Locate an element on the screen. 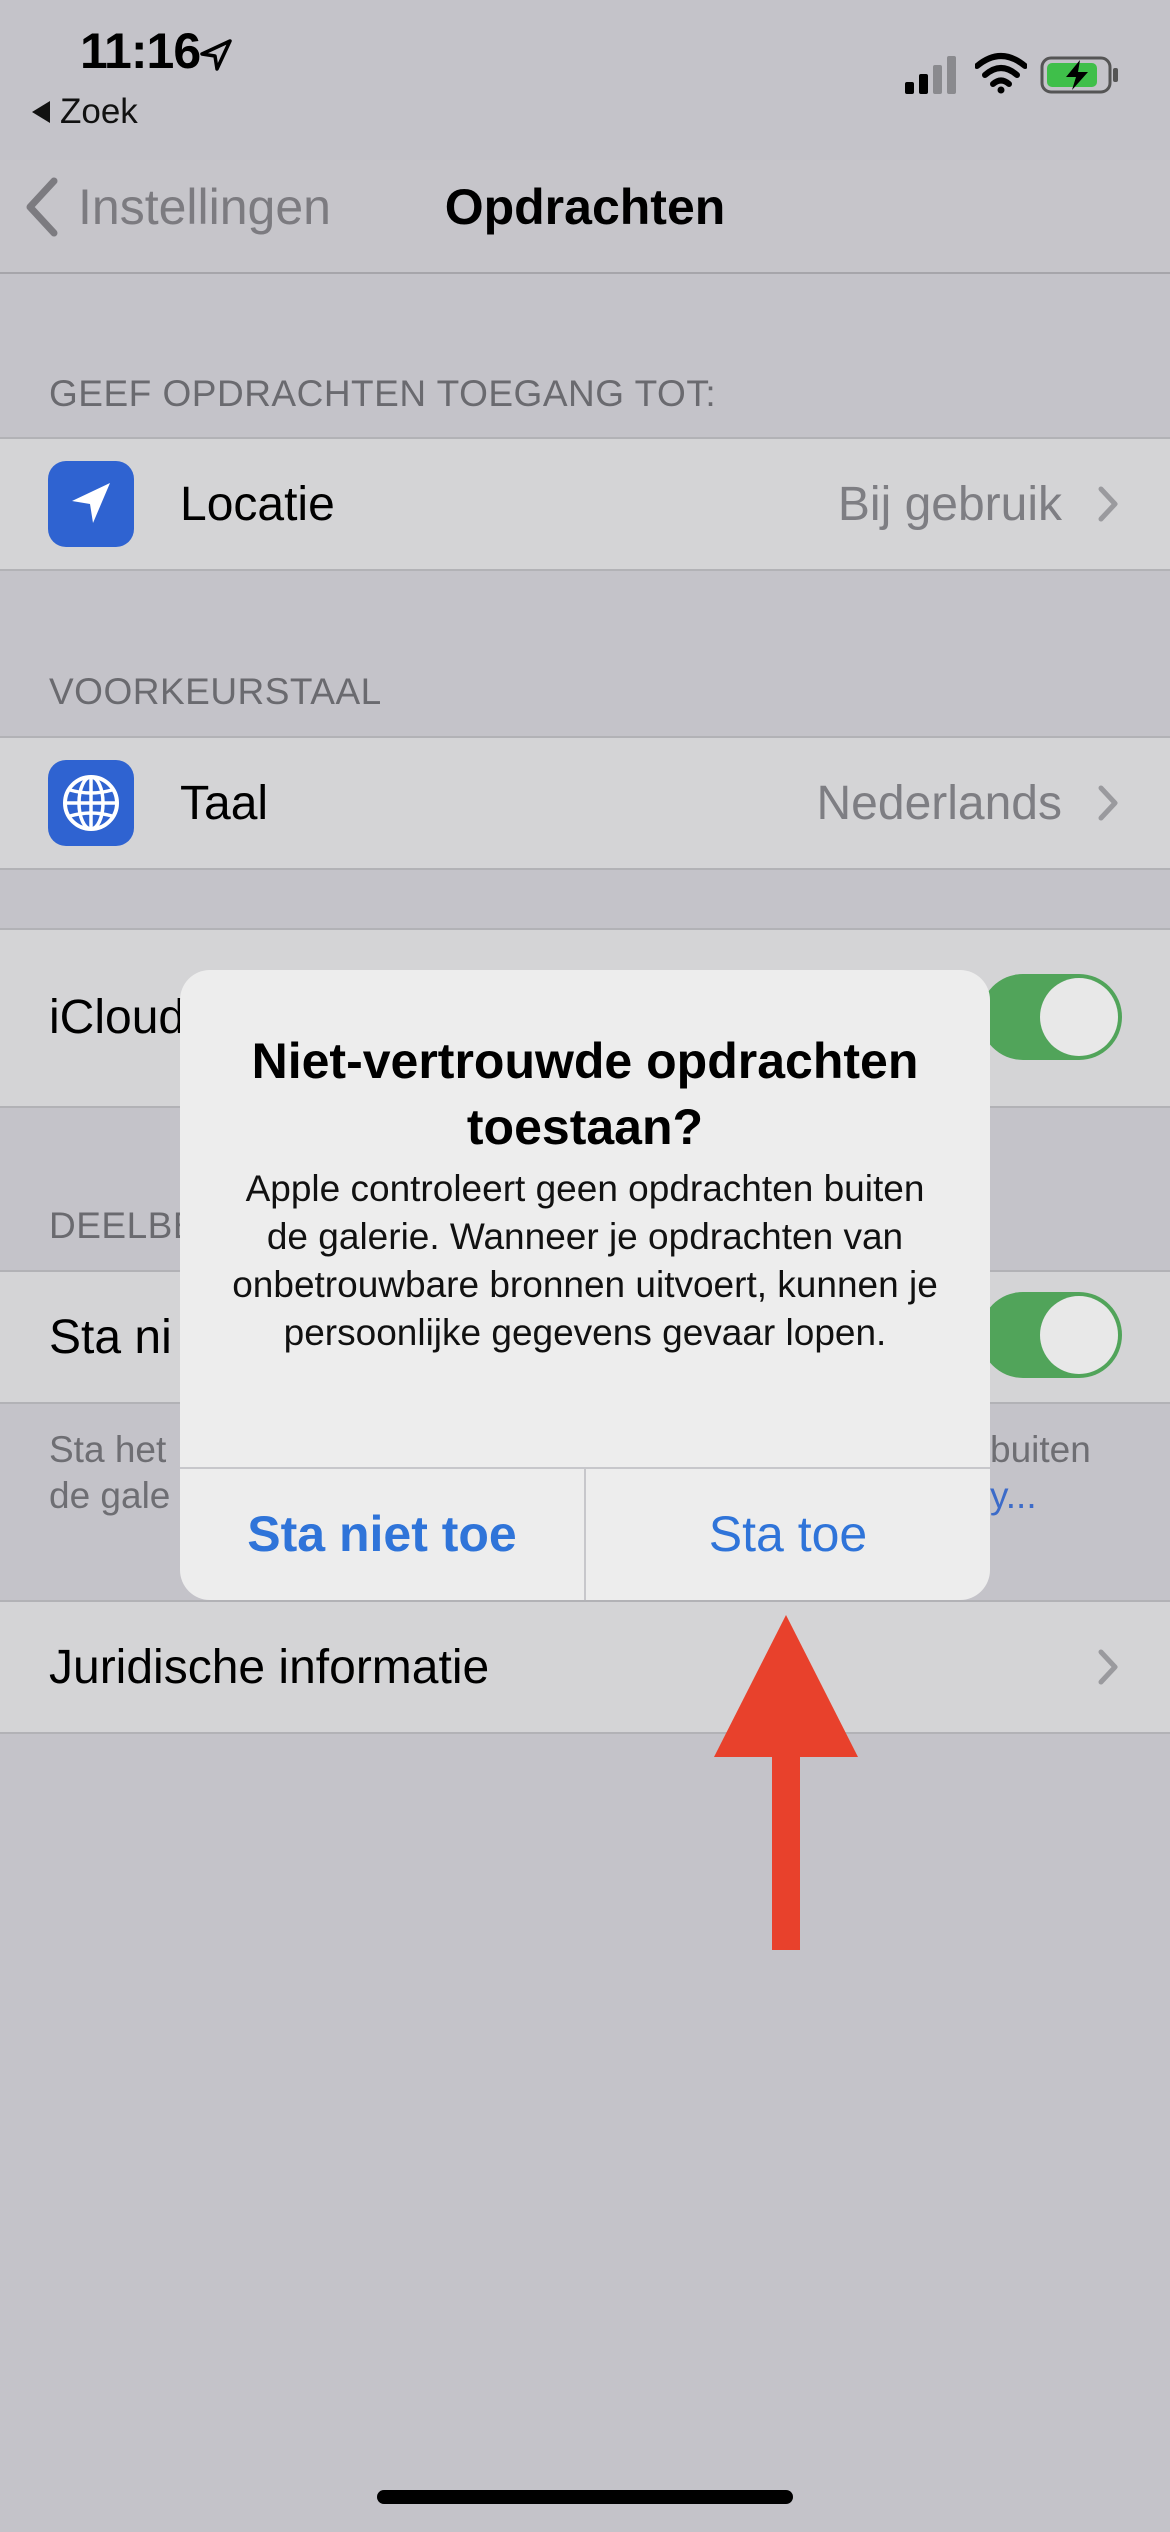 The width and height of the screenshot is (1170, 2532). location-label: Locatie is located at coordinates (257, 504).